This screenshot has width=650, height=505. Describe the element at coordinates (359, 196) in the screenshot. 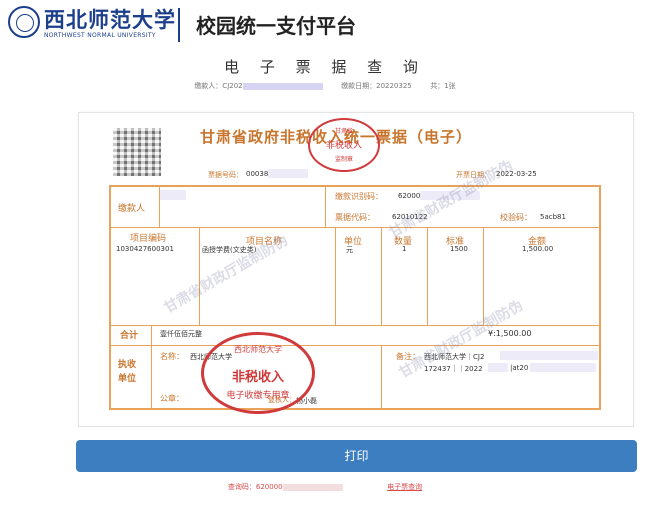

I see `payment-code-label: 缴款识别码：` at that location.